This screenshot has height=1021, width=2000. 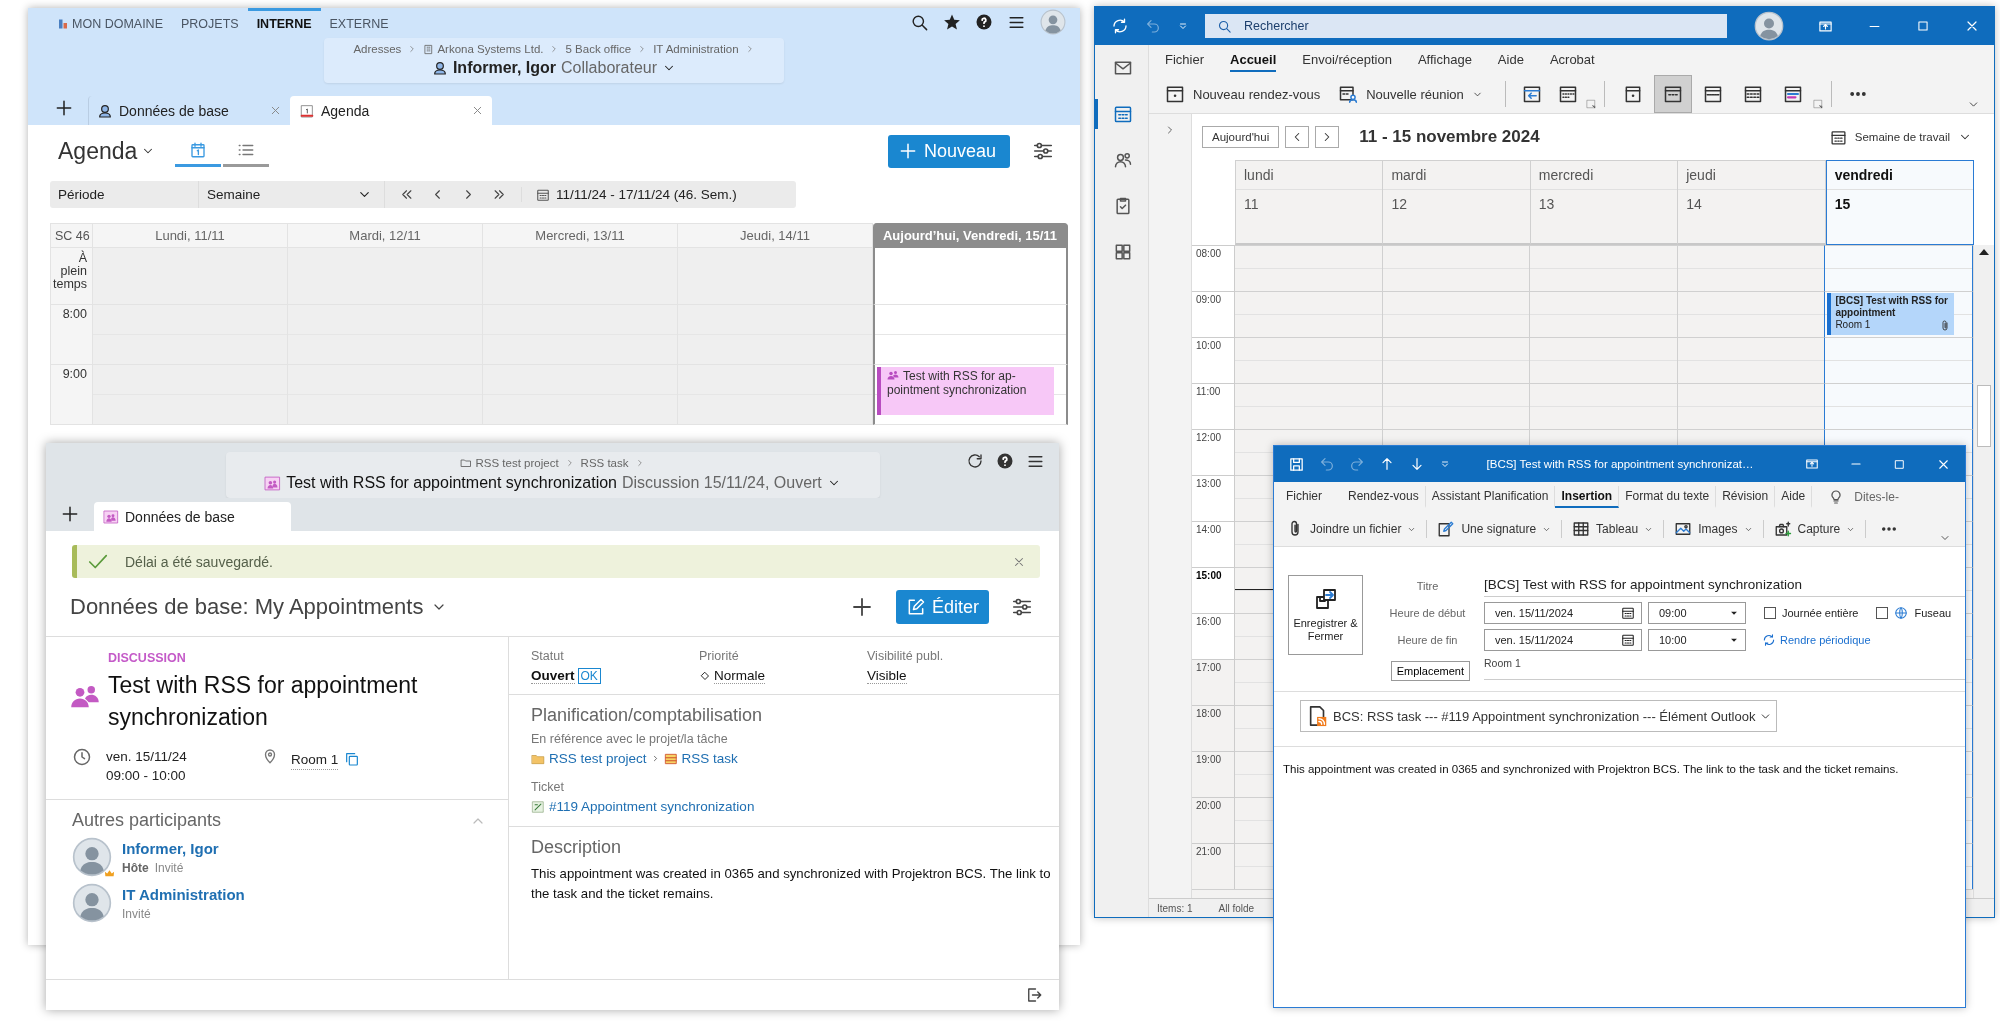 I want to click on calendar-event: Test with RSS for ap-pointment synchronization, so click(x=965, y=391).